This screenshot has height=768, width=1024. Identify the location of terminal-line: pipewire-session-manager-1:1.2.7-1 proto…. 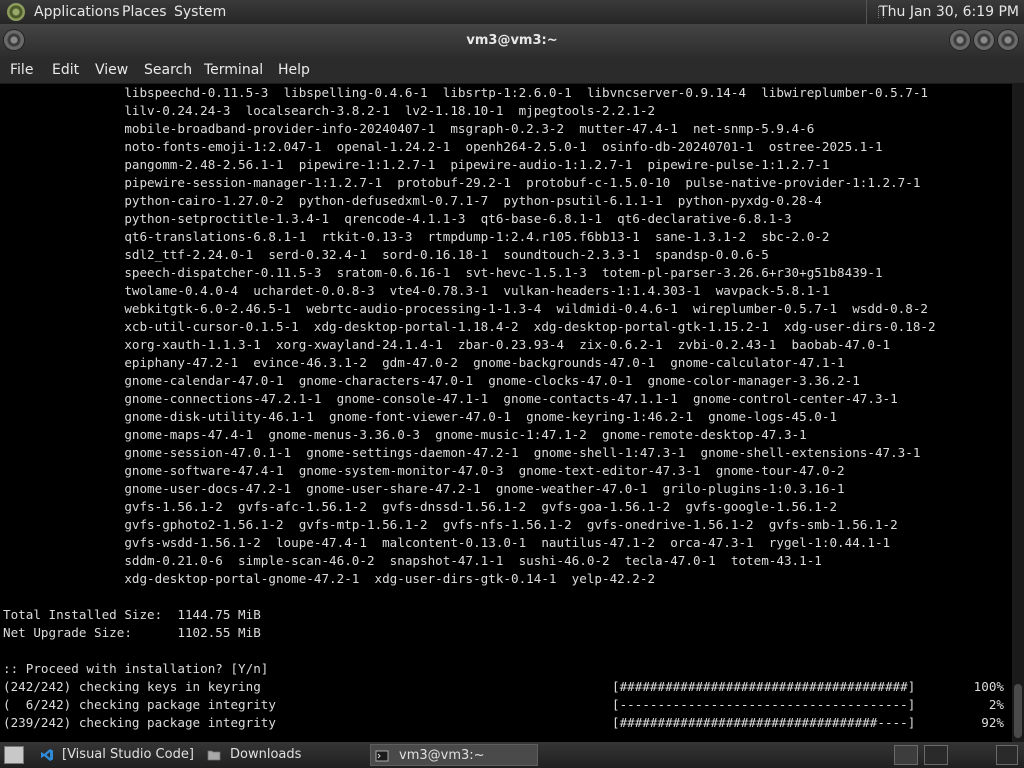
(462, 182).